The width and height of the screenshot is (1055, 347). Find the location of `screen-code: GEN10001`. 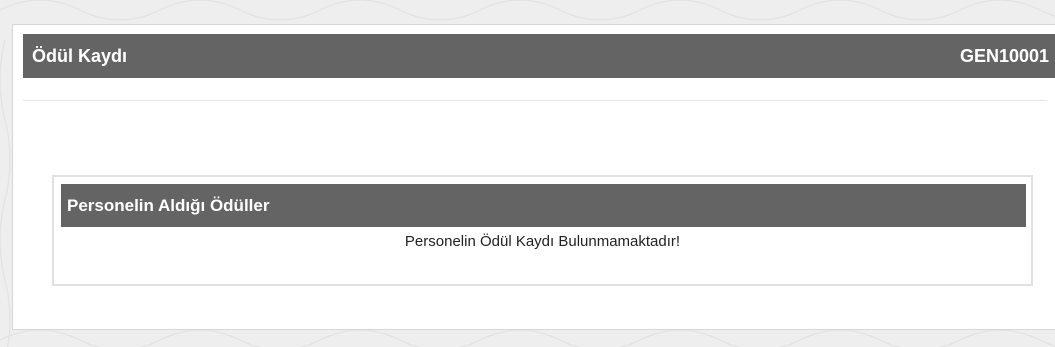

screen-code: GEN10001 is located at coordinates (1004, 55).